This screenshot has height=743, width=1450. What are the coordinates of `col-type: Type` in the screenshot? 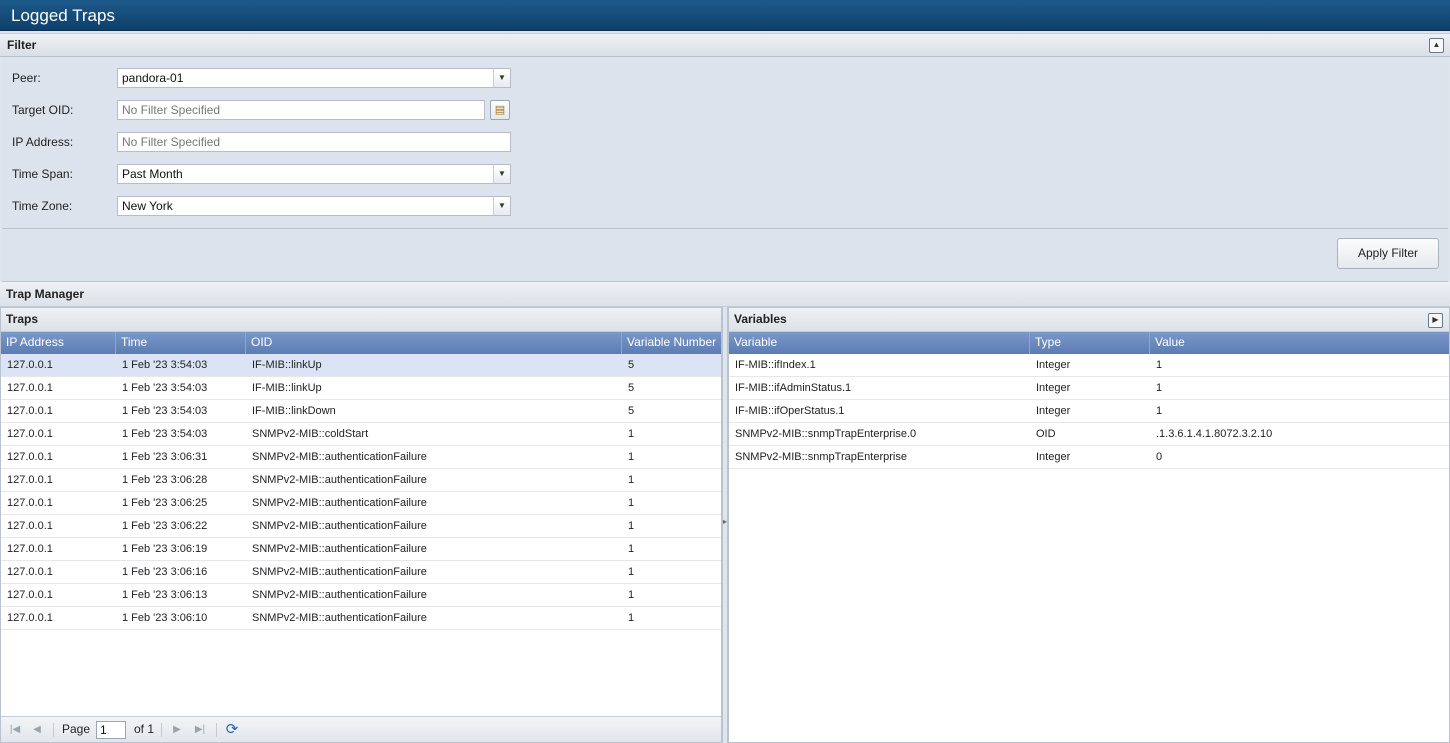 It's located at (1090, 343).